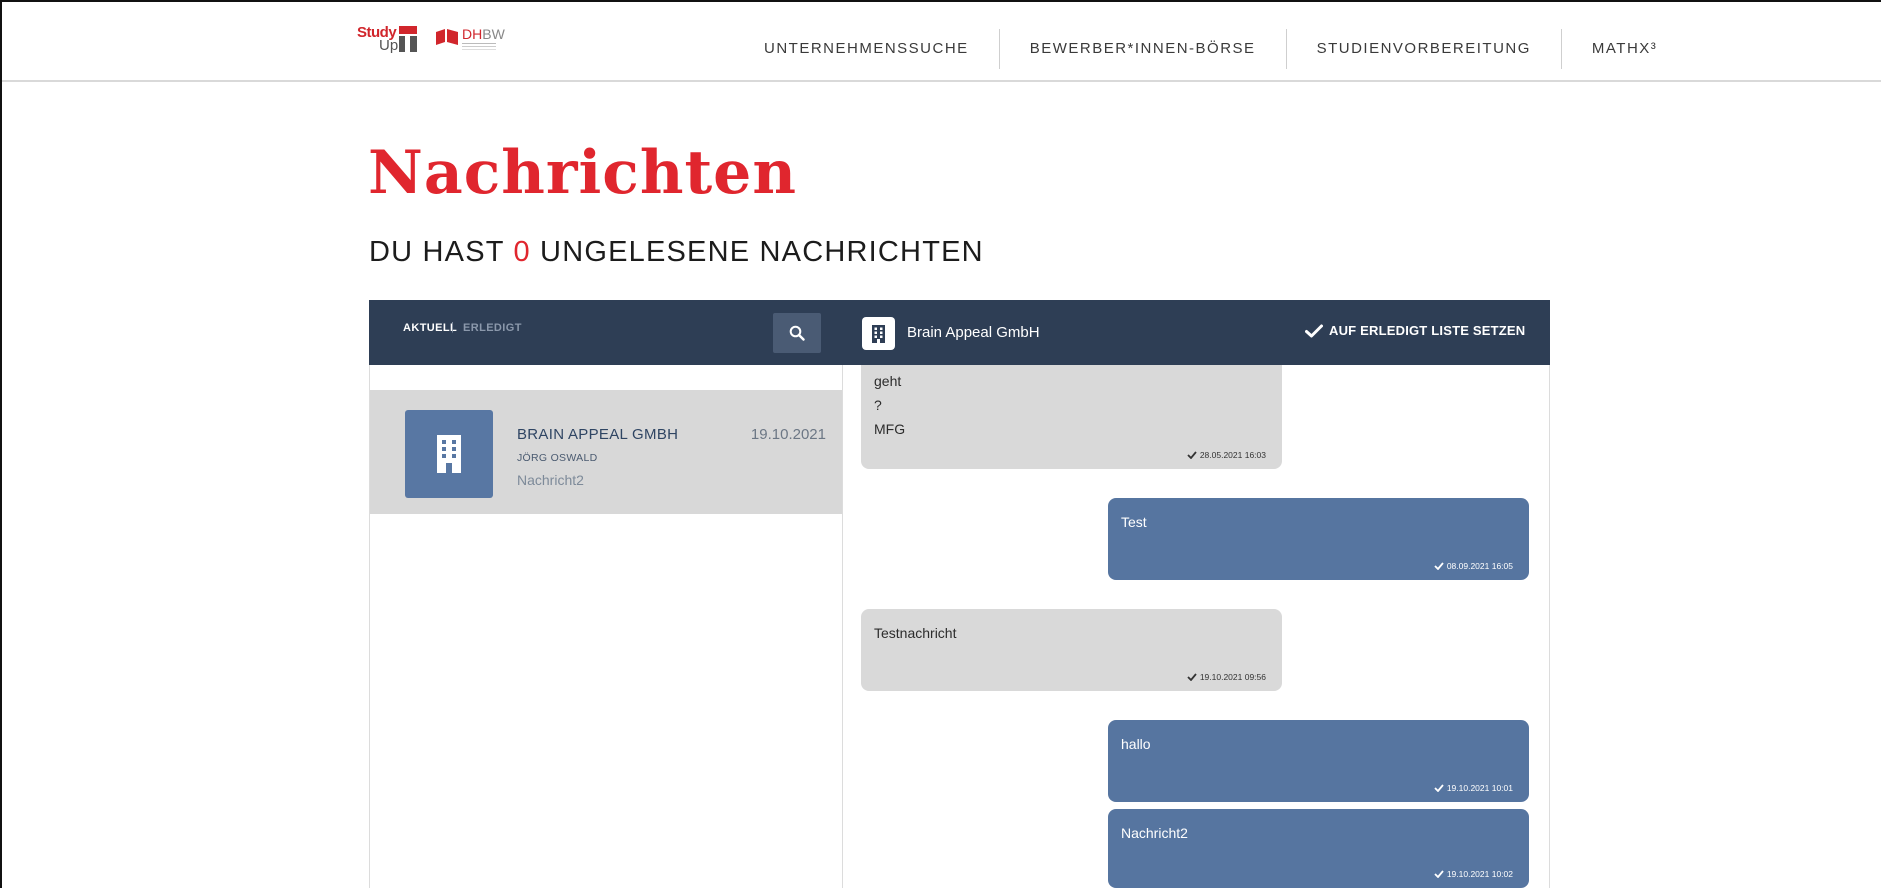  I want to click on conversation-avatar, so click(449, 454).